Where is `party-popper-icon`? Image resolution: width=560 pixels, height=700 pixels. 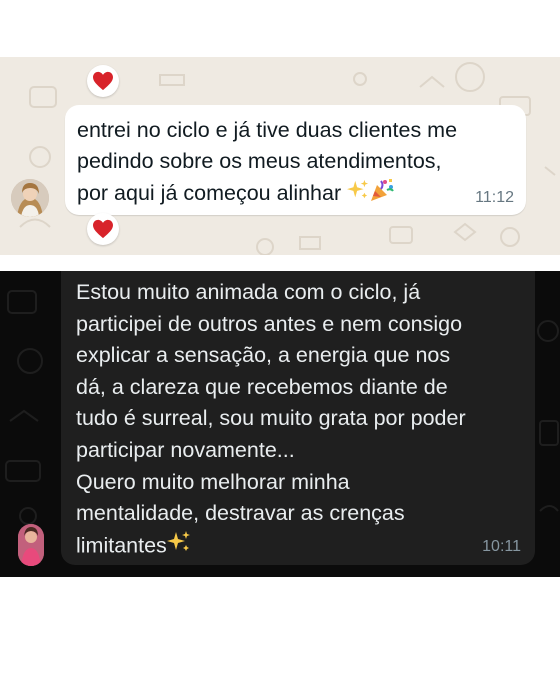 party-popper-icon is located at coordinates (382, 194).